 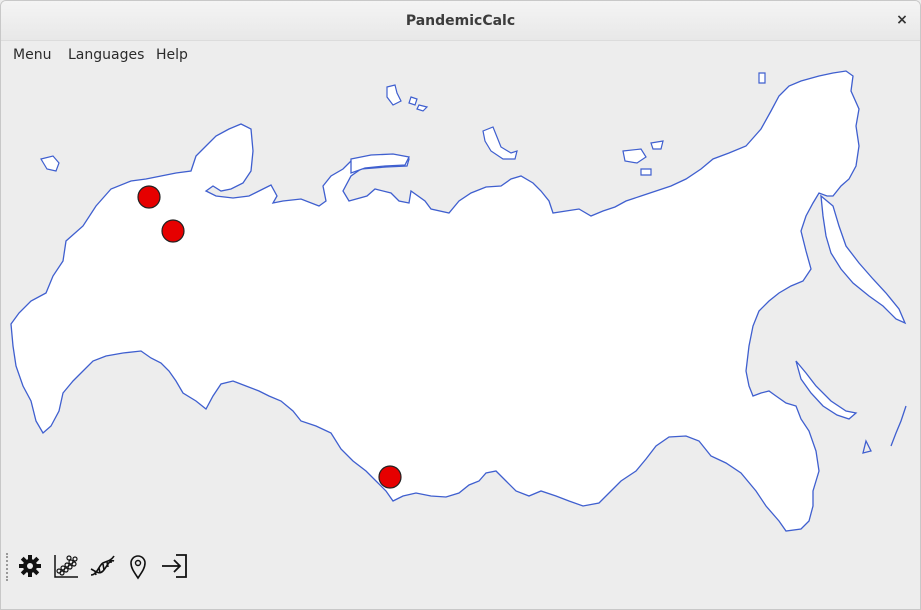 I want to click on kamchatka-outline, so click(x=863, y=259).